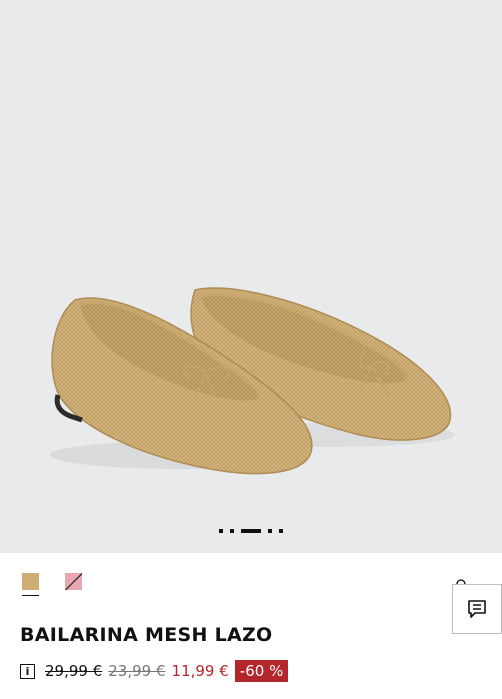  What do you see at coordinates (27, 671) in the screenshot?
I see `info-icon: i` at bounding box center [27, 671].